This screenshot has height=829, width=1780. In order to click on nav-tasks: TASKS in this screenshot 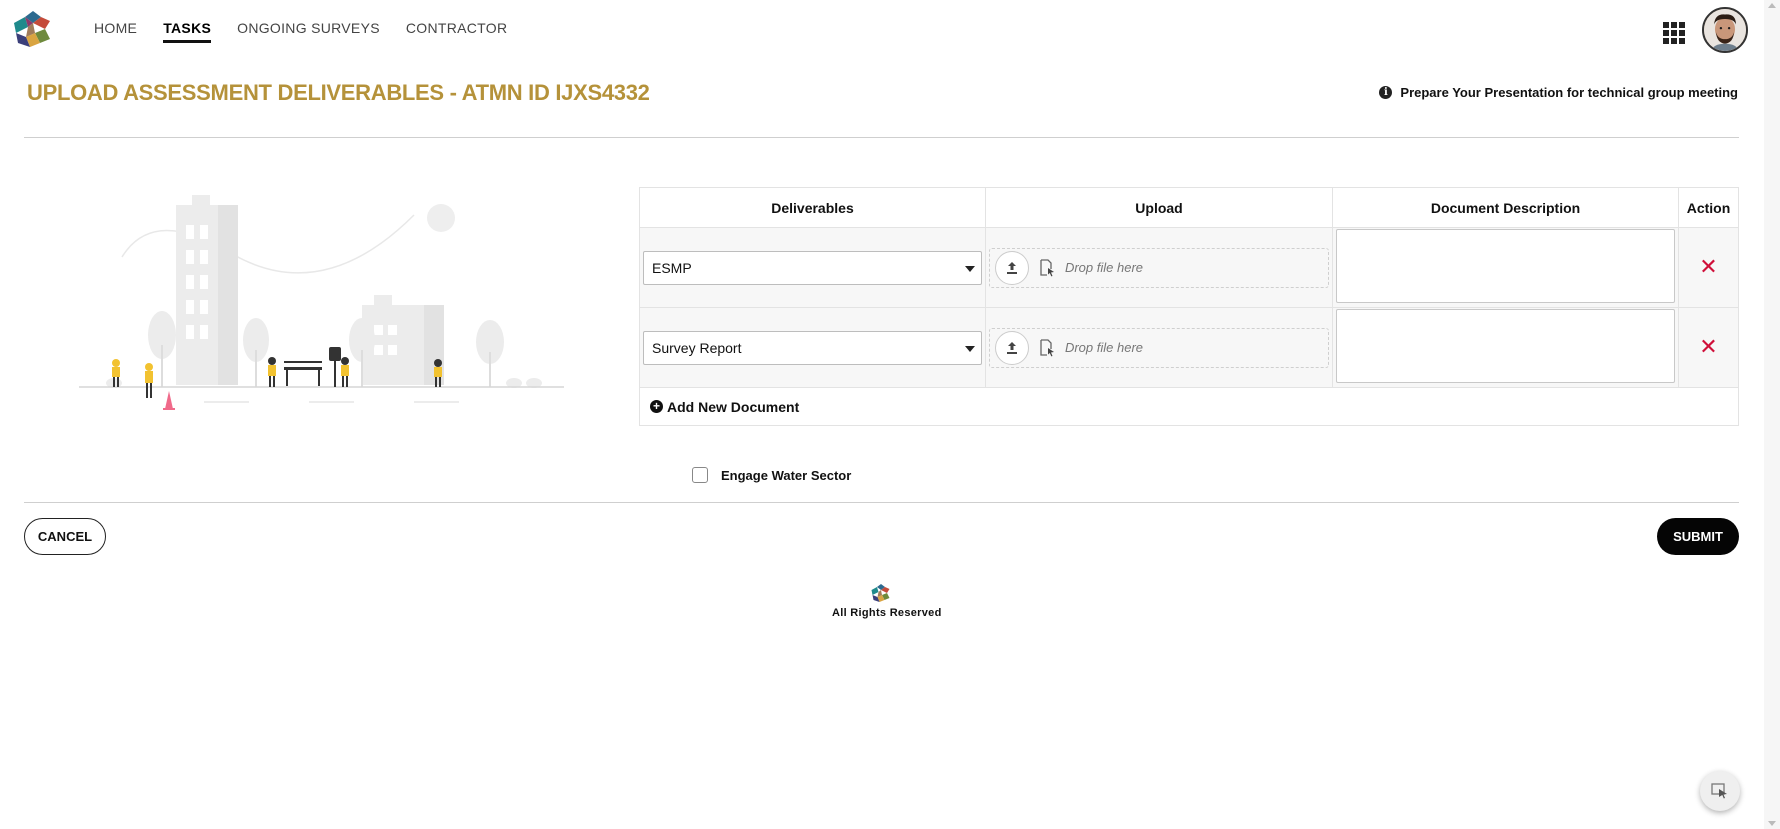, I will do `click(187, 31)`.